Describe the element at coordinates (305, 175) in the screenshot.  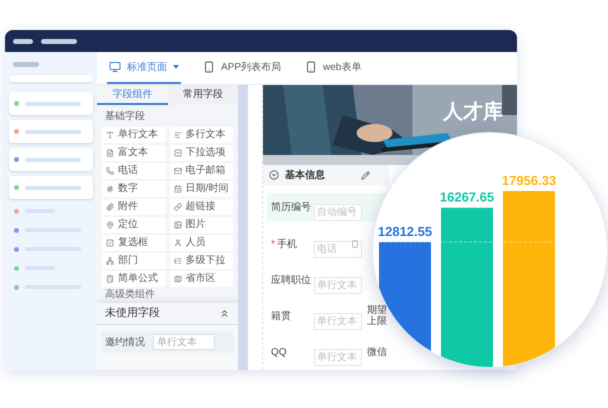
I see `section-title: 基本信息` at that location.